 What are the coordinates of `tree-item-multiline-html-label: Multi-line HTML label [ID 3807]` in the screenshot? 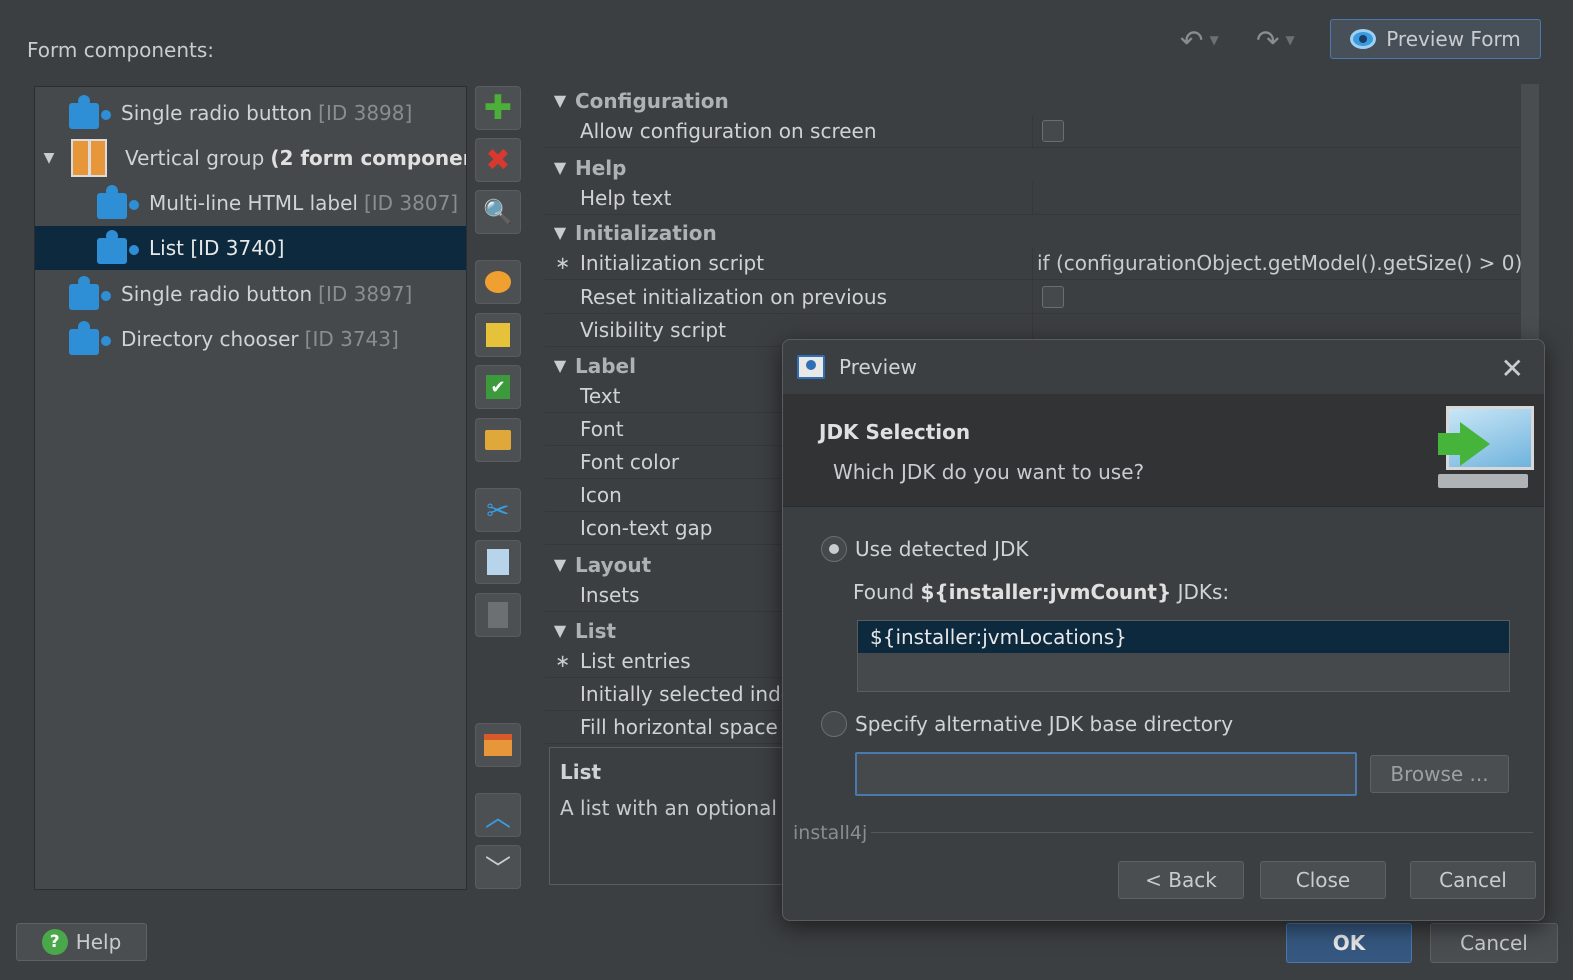 It's located at (250, 203).